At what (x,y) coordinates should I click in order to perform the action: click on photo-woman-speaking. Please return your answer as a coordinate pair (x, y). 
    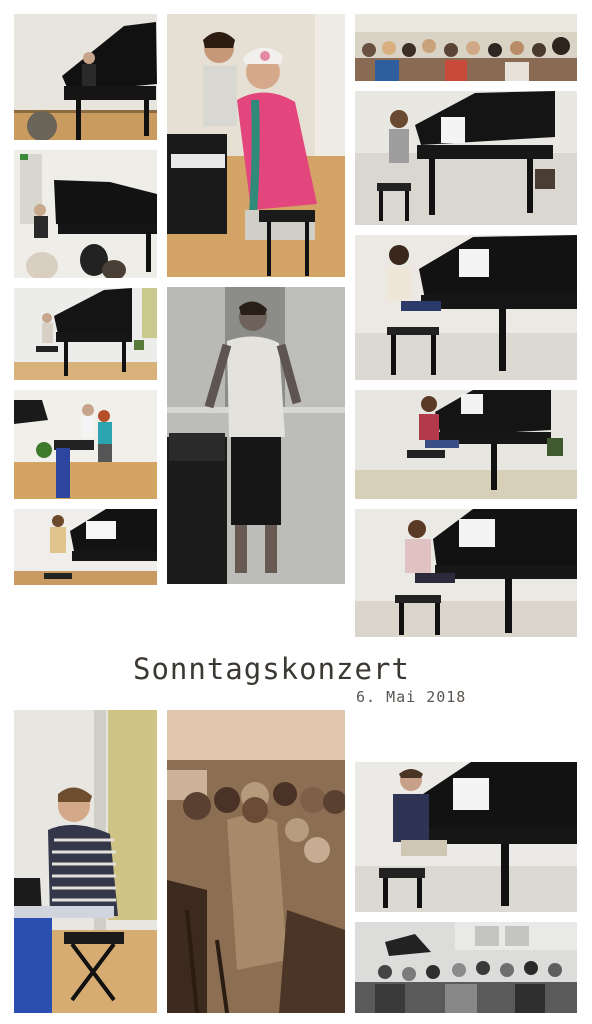
    Looking at the image, I should click on (256, 435).